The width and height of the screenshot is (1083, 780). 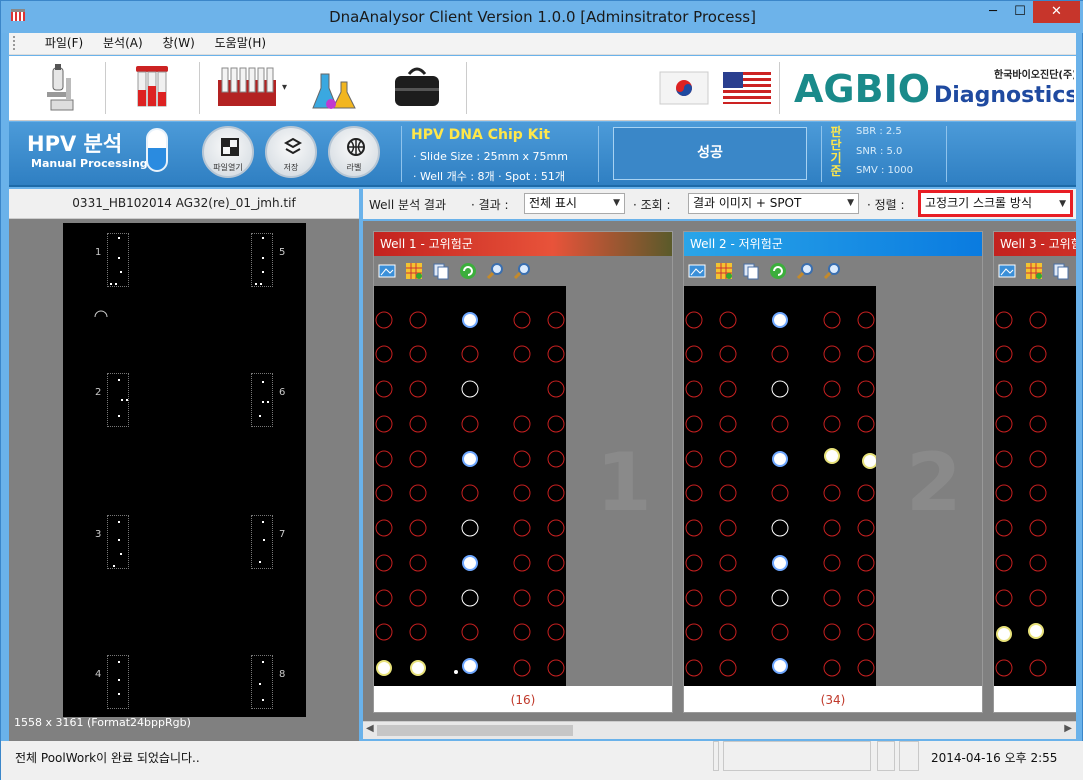 I want to click on close-button: ✕, so click(x=1056, y=12).